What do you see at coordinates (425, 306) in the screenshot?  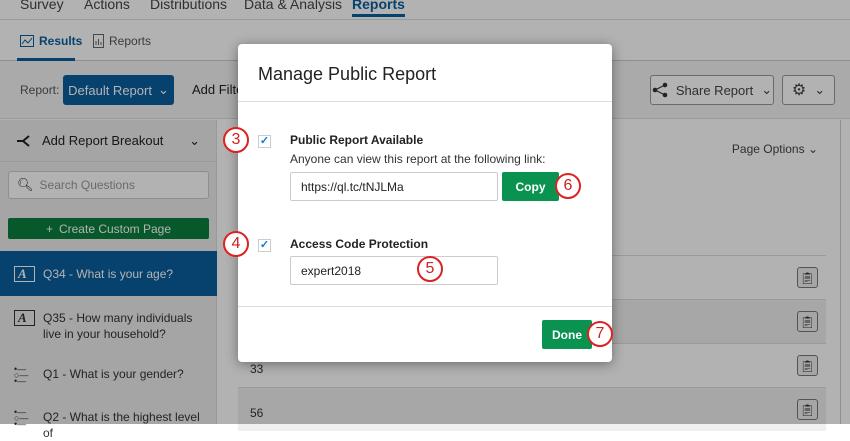 I see `dialog-footer-divider` at bounding box center [425, 306].